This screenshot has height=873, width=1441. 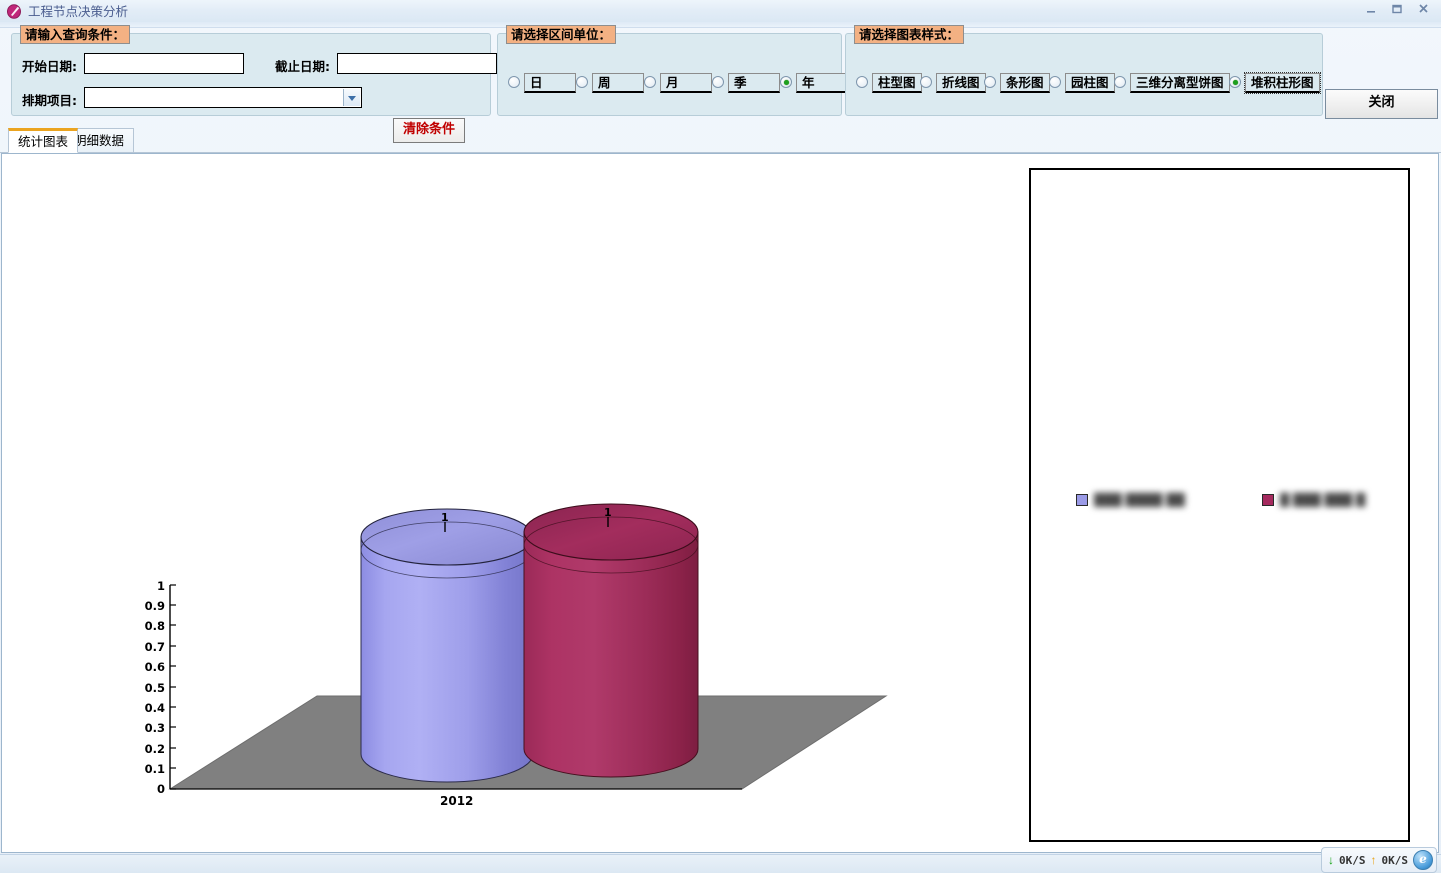 What do you see at coordinates (608, 512) in the screenshot?
I see `data-label-series-2: 1` at bounding box center [608, 512].